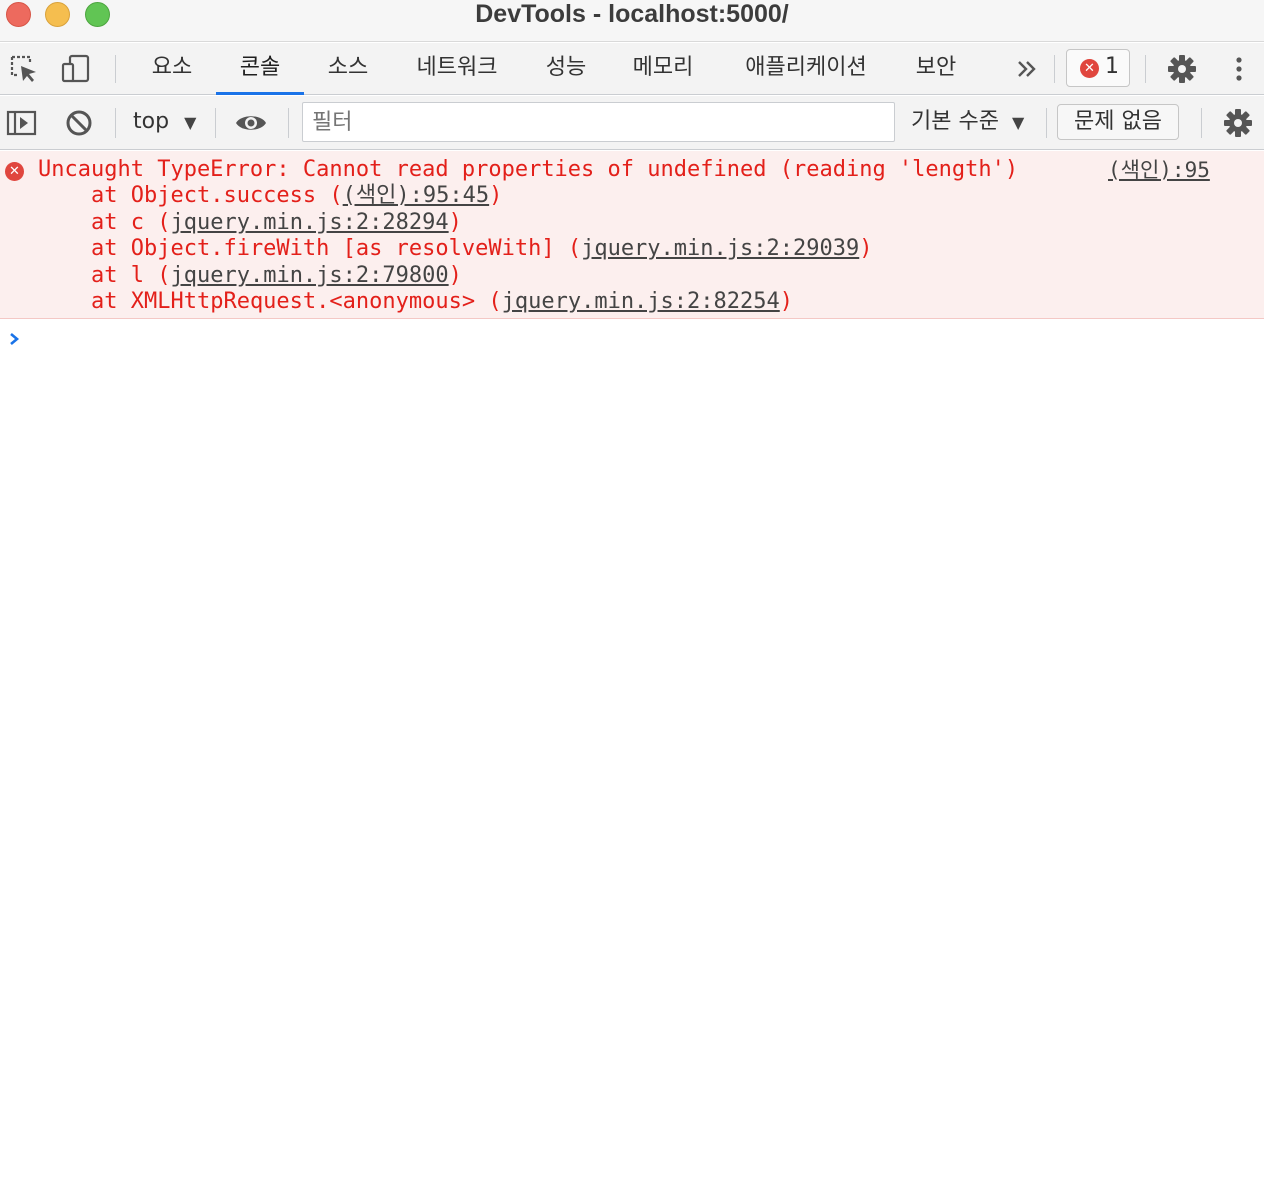 This screenshot has height=1198, width=1264. I want to click on eye-icon, so click(251, 123).